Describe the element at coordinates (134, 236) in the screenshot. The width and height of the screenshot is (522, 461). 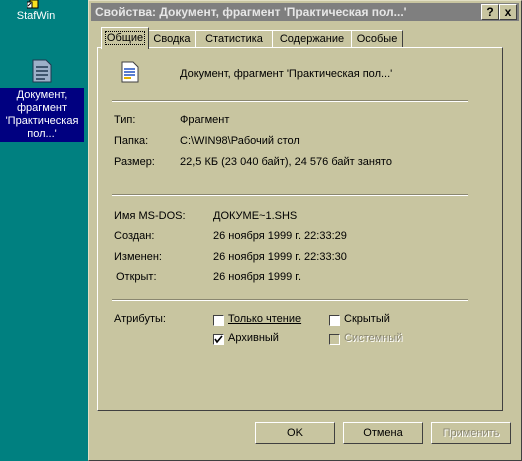
I see `created-label: Создан:` at that location.